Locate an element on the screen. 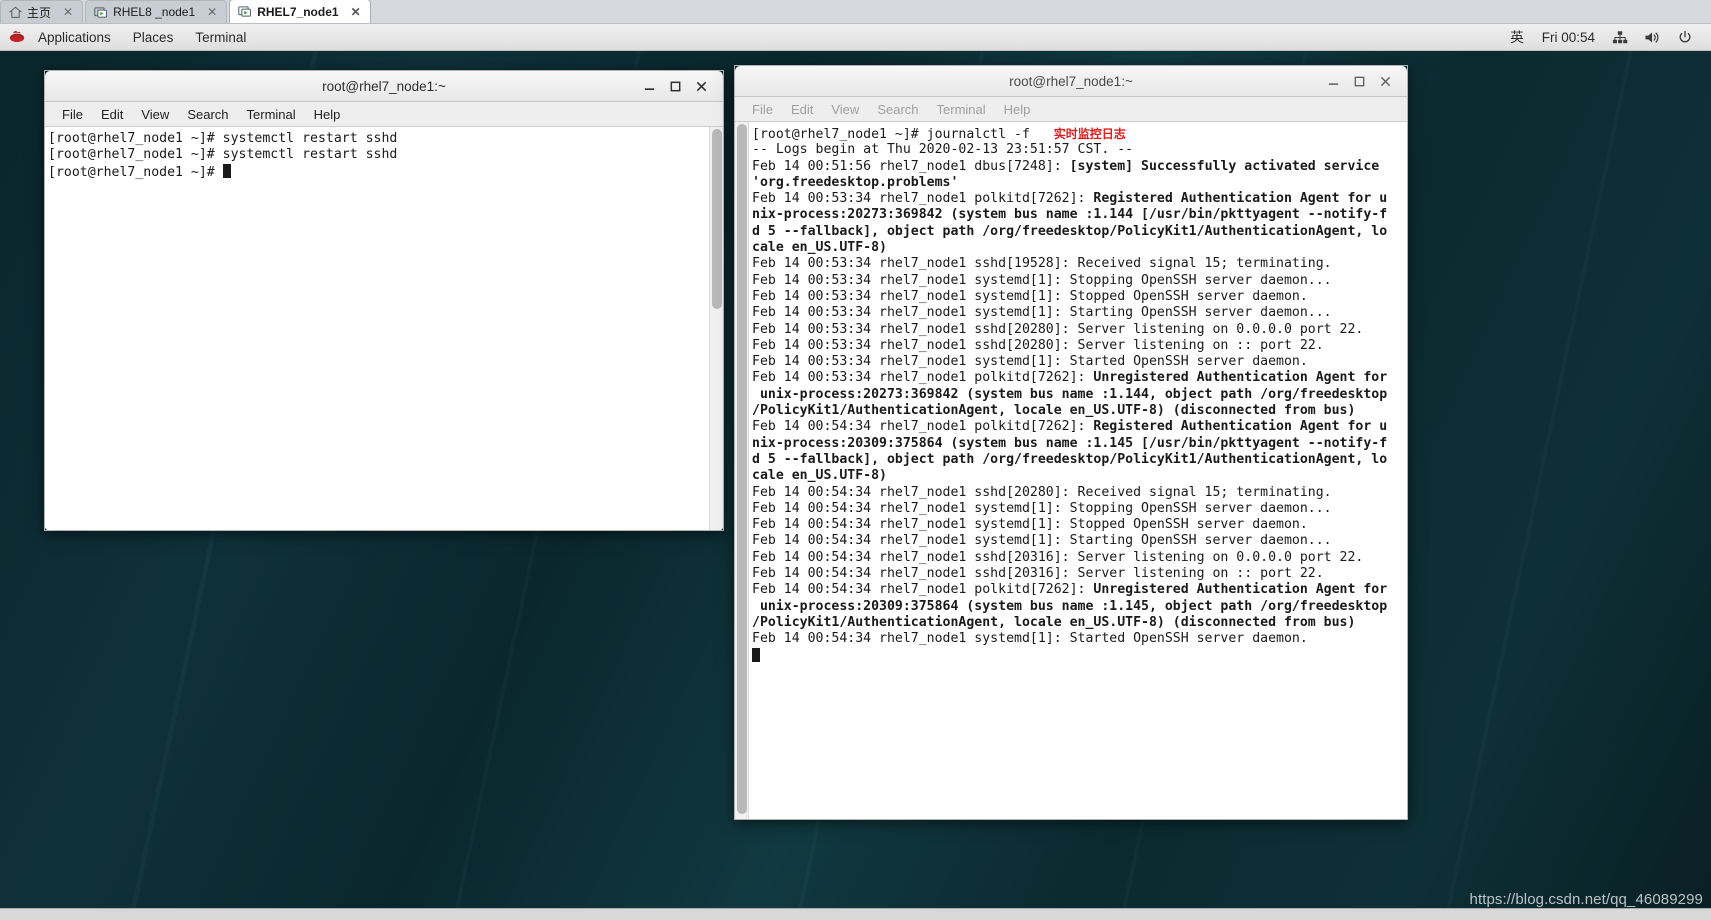 The height and width of the screenshot is (920, 1711). browser-tab-label: RHEL7_node1 is located at coordinates (298, 11).